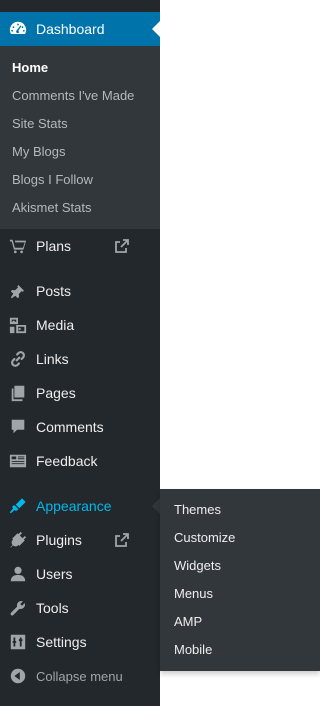 Image resolution: width=320 pixels, height=706 pixels. I want to click on plugin-icon, so click(18, 540).